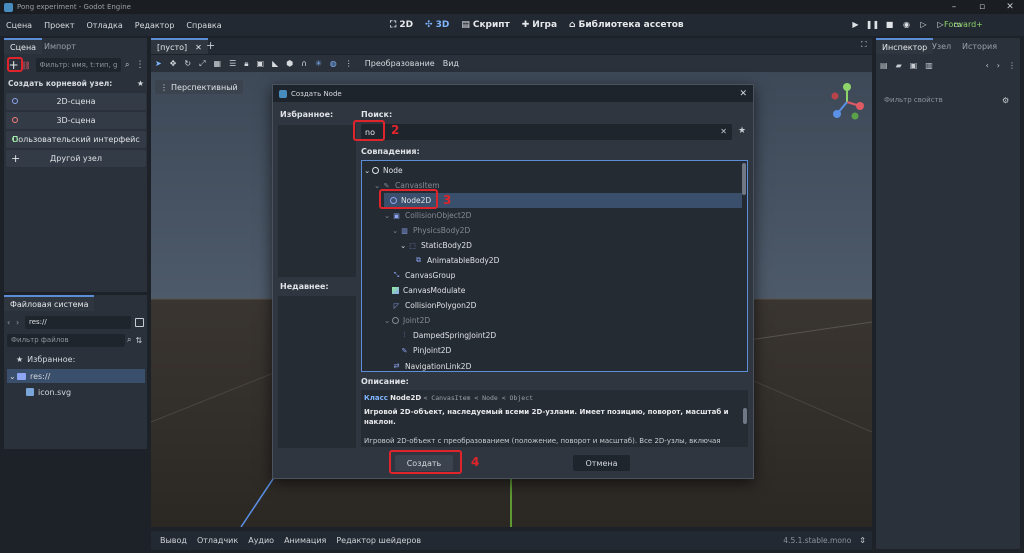 This screenshot has height=553, width=1024. I want to click on cancel-button: Отмена, so click(601, 463).